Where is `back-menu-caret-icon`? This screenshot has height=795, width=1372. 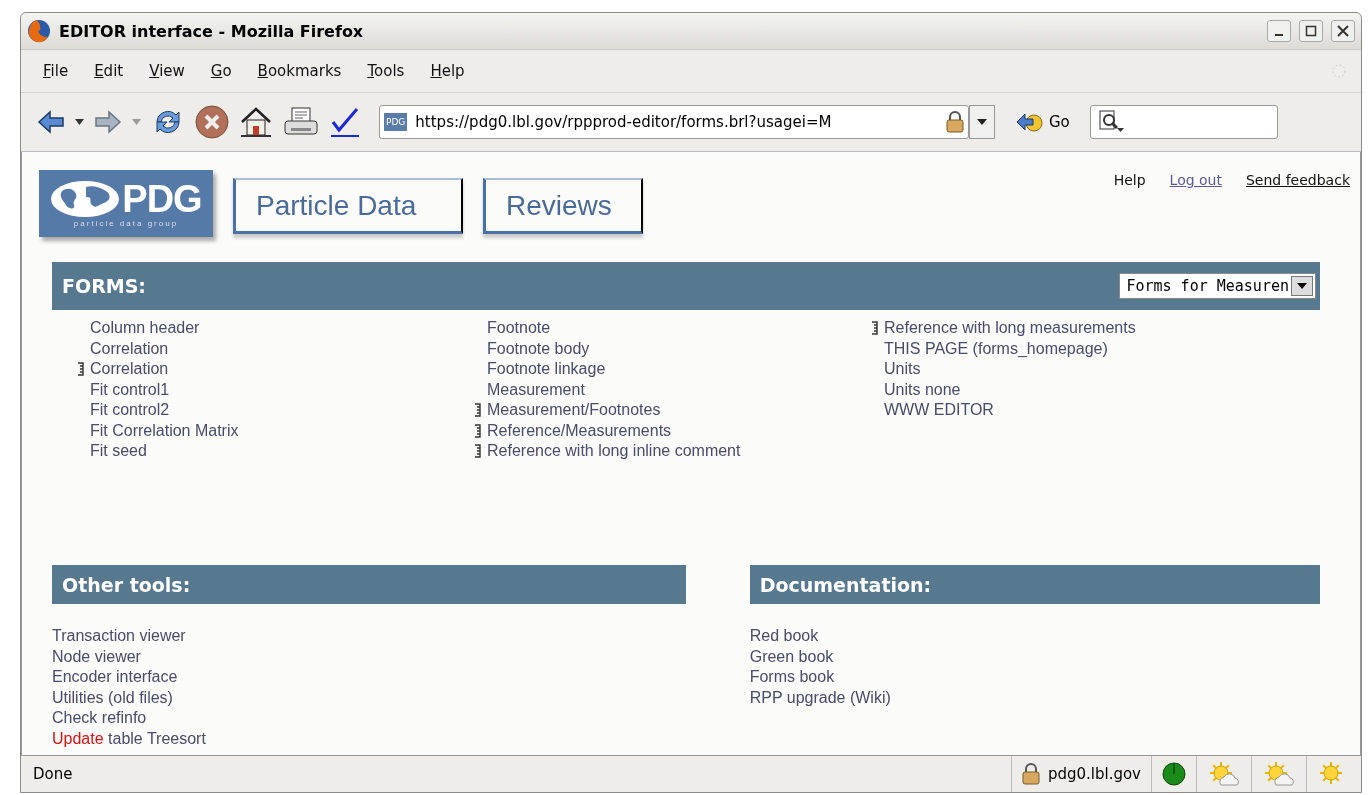 back-menu-caret-icon is located at coordinates (79, 122).